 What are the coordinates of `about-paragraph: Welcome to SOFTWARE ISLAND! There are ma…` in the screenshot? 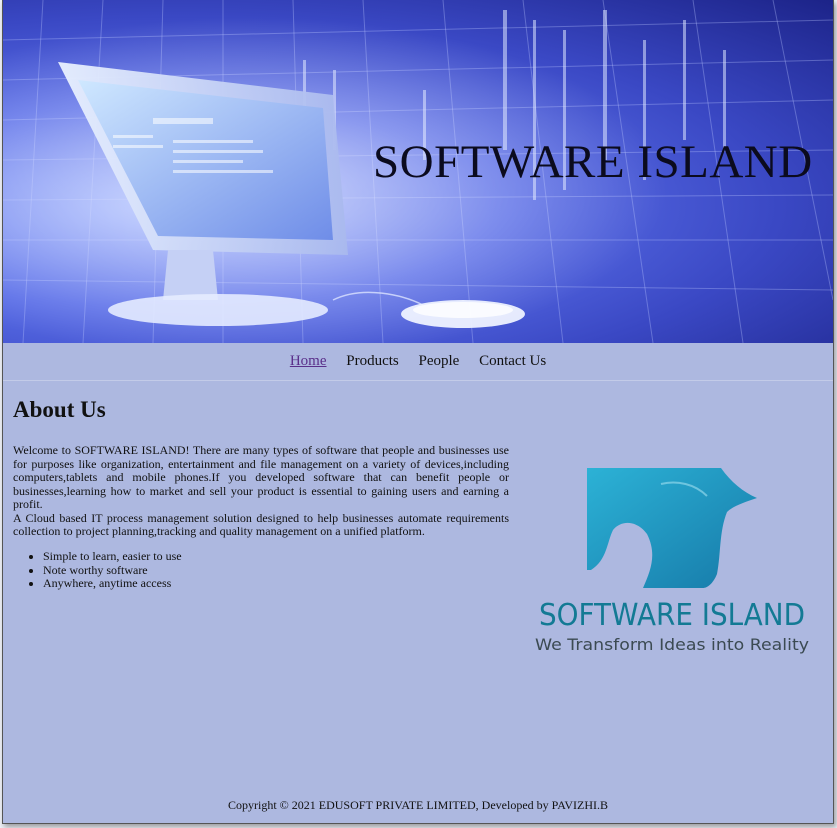 It's located at (261, 477).